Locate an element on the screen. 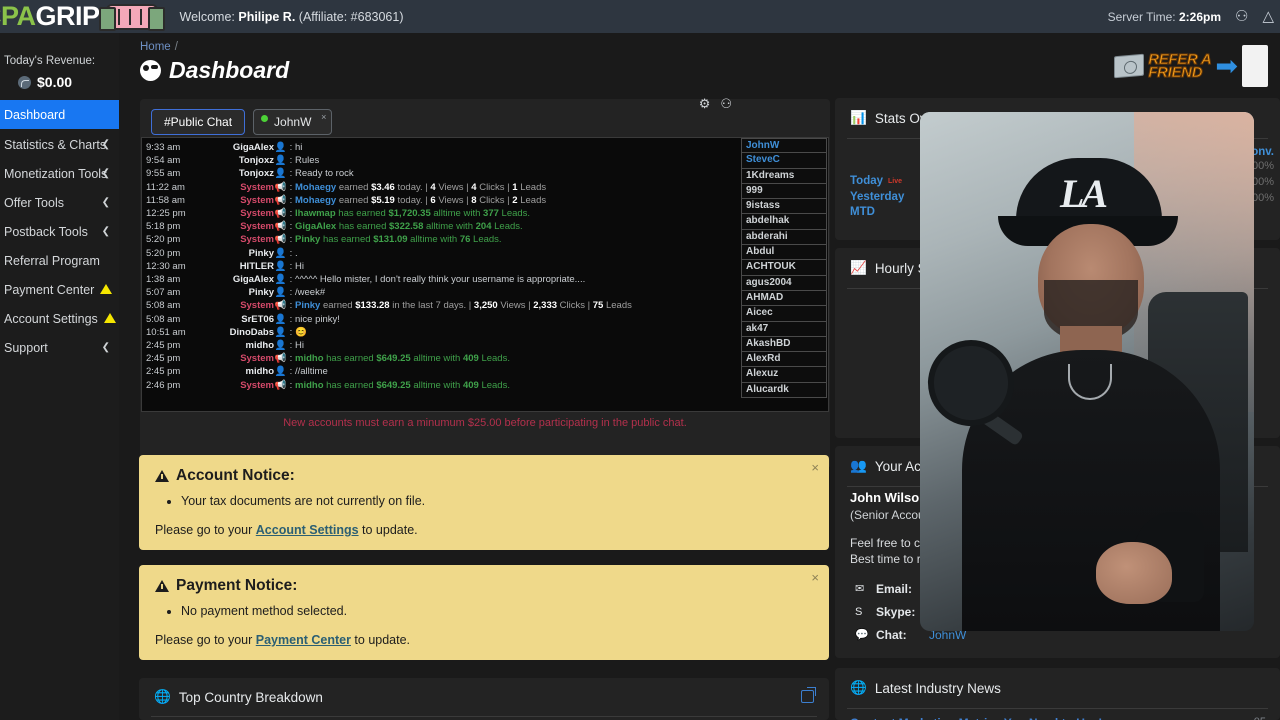 The image size is (1280, 720). logo-grip-text: GRIP is located at coordinates (68, 16).